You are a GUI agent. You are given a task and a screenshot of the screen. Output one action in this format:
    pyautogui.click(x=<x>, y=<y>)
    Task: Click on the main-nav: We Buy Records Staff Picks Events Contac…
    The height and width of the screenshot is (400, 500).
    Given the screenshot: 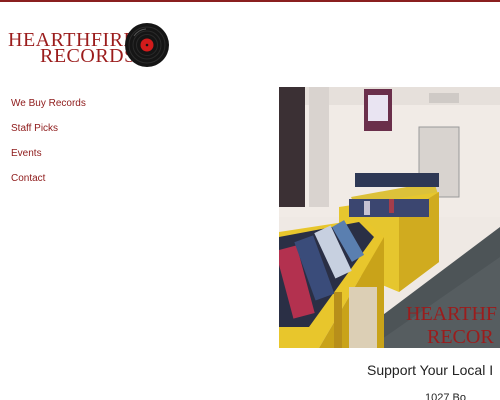 What is the action you would take?
    pyautogui.click(x=48, y=143)
    